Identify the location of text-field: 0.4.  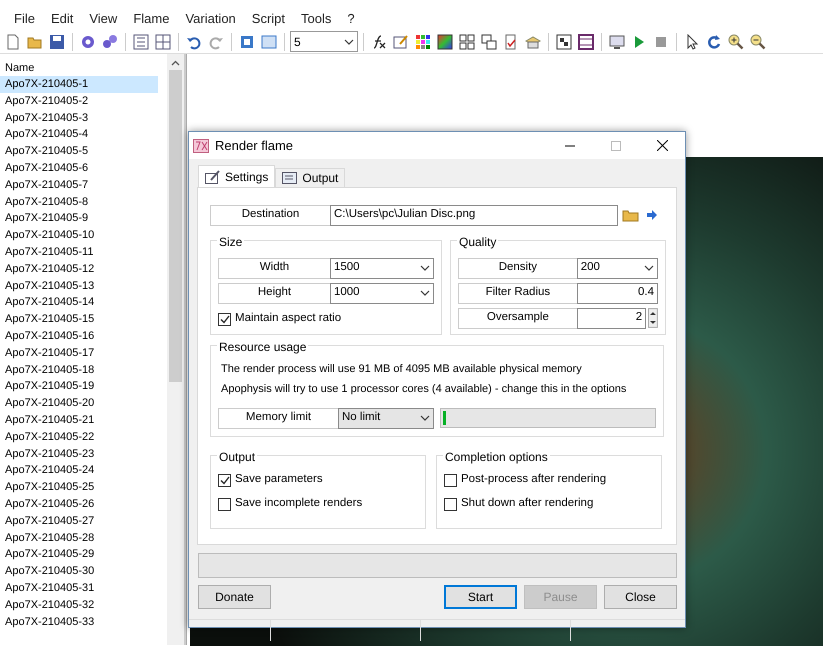
(617, 293).